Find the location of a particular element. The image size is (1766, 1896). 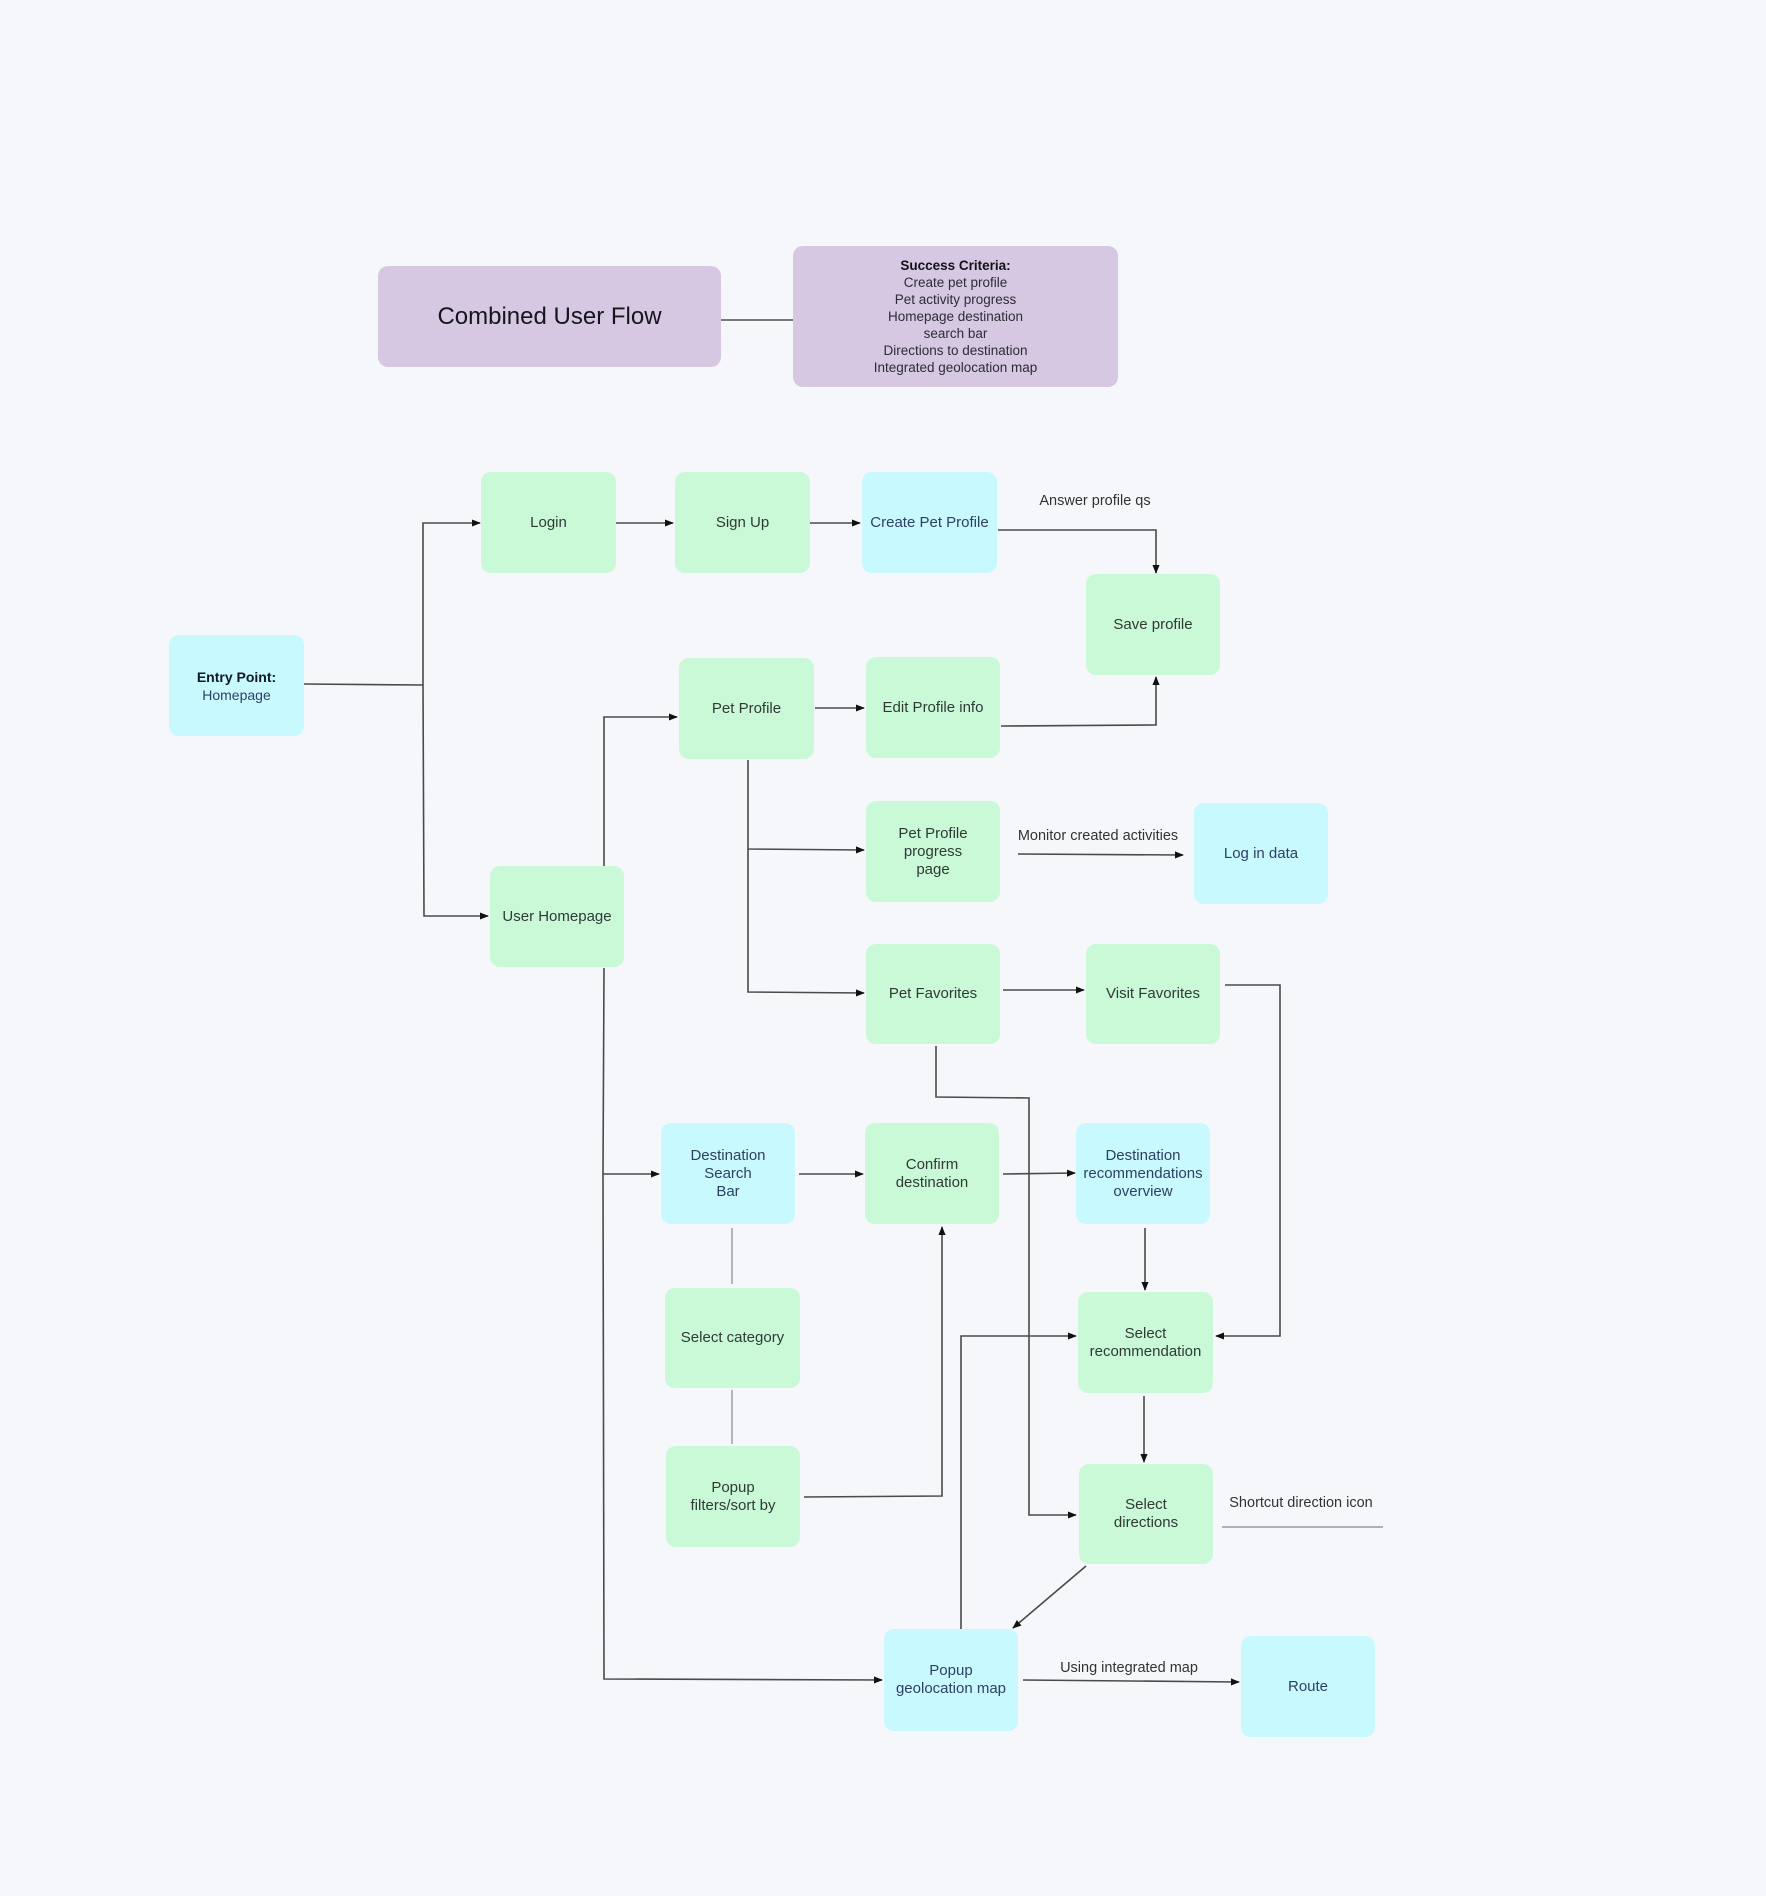

connector-directions-to-geomap is located at coordinates (1049, 1597).